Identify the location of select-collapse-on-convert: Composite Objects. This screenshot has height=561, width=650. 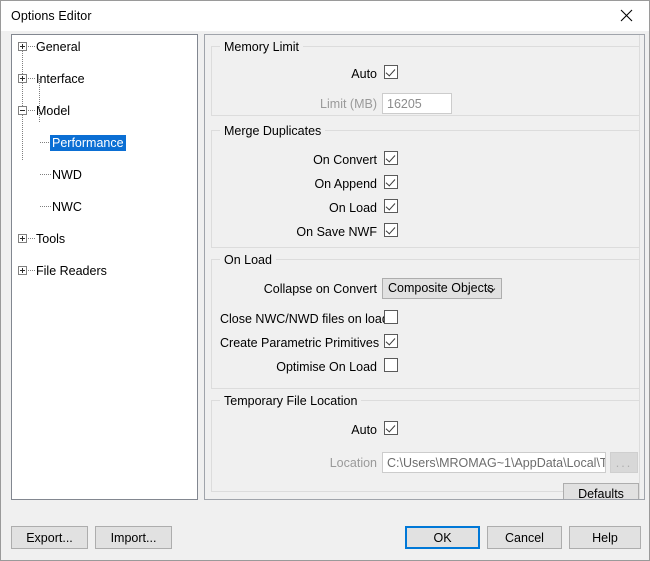
(442, 288).